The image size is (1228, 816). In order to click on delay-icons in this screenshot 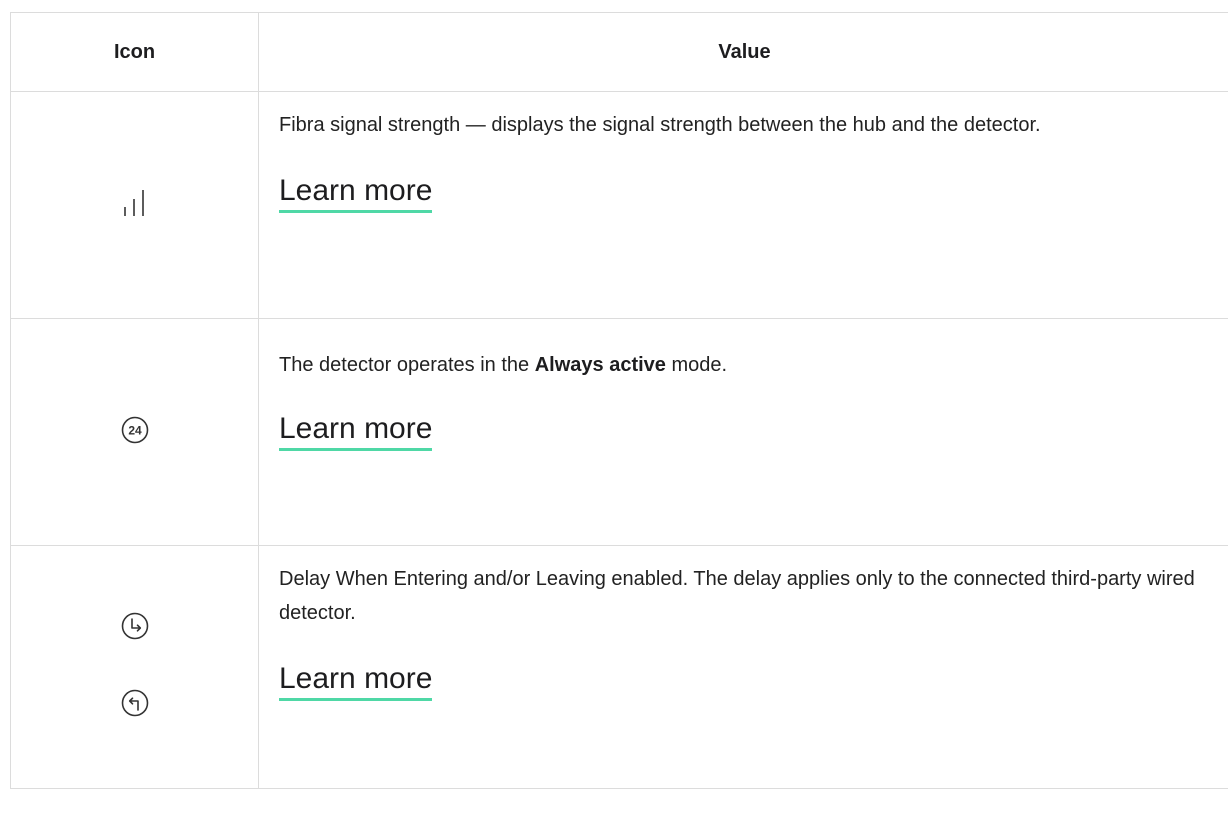, I will do `click(135, 667)`.